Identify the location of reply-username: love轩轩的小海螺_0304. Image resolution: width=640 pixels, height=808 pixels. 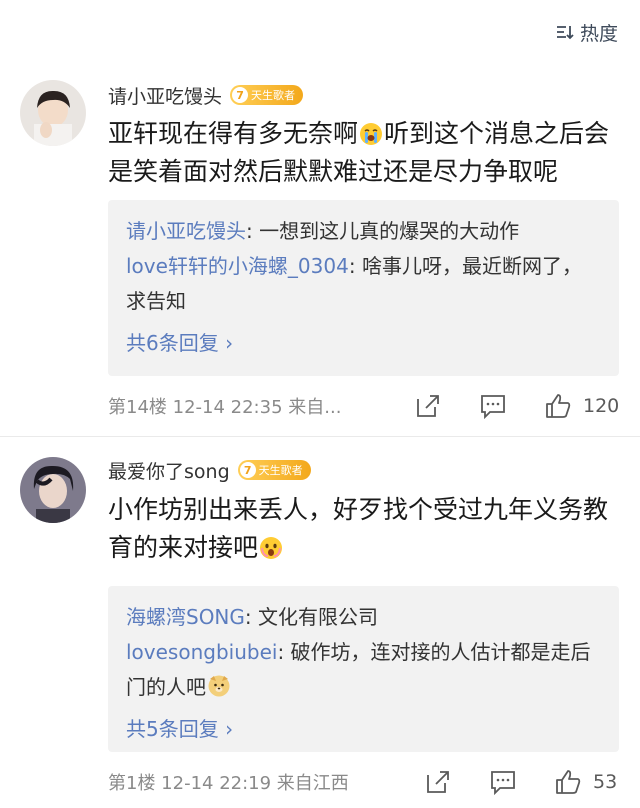
(237, 266).